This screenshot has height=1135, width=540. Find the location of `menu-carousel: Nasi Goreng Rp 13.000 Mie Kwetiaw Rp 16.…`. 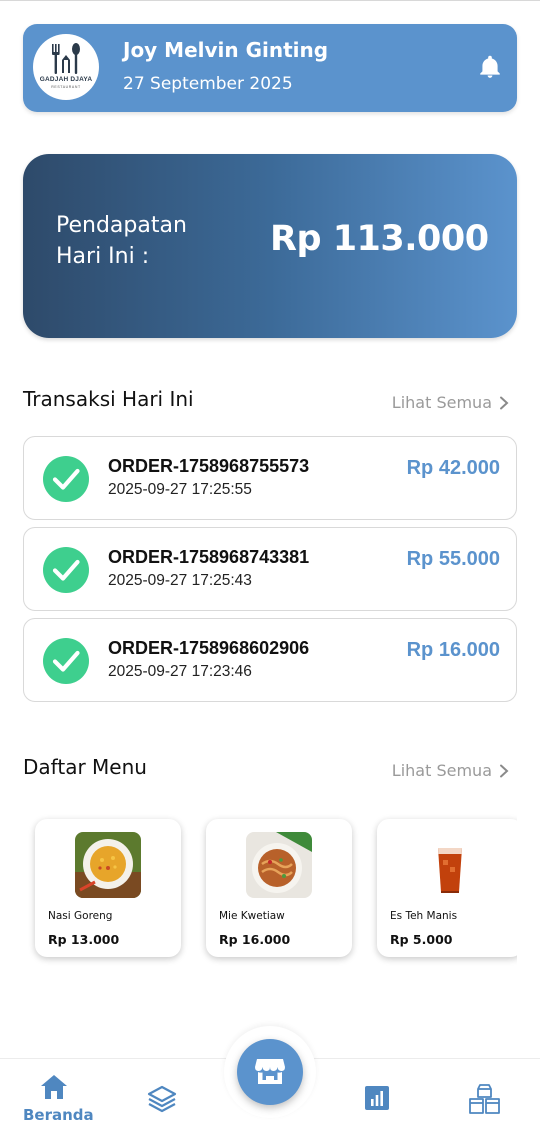

menu-carousel: Nasi Goreng Rp 13.000 Mie Kwetiaw Rp 16.… is located at coordinates (270, 894).